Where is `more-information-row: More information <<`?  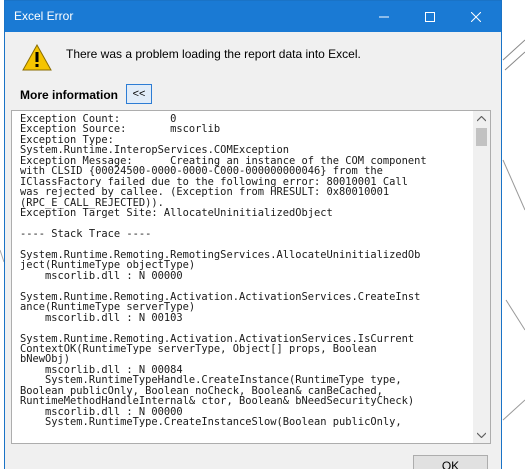 more-information-row: More information << is located at coordinates (253, 97).